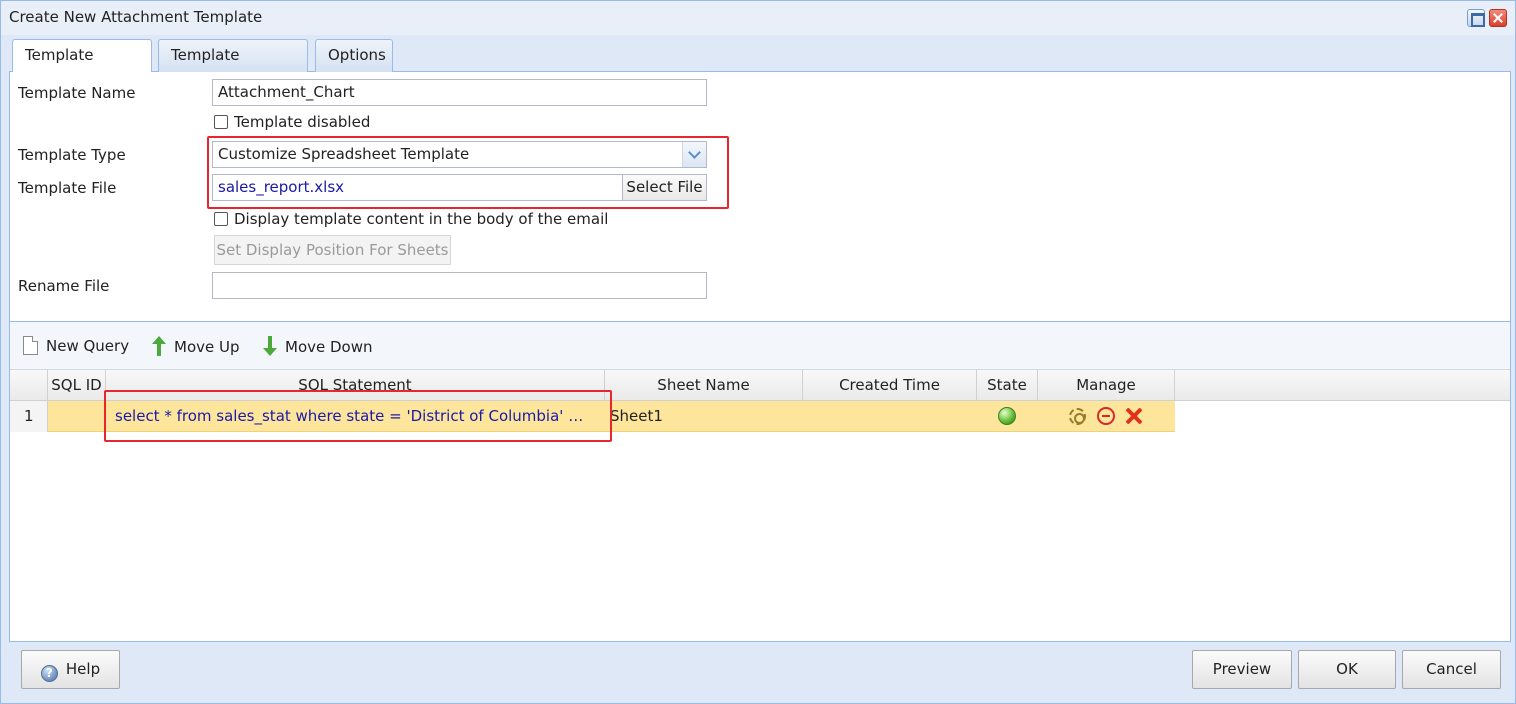 Image resolution: width=1516 pixels, height=704 pixels. Describe the element at coordinates (758, 18) in the screenshot. I see `title-bar: Create New Attachment Template` at that location.